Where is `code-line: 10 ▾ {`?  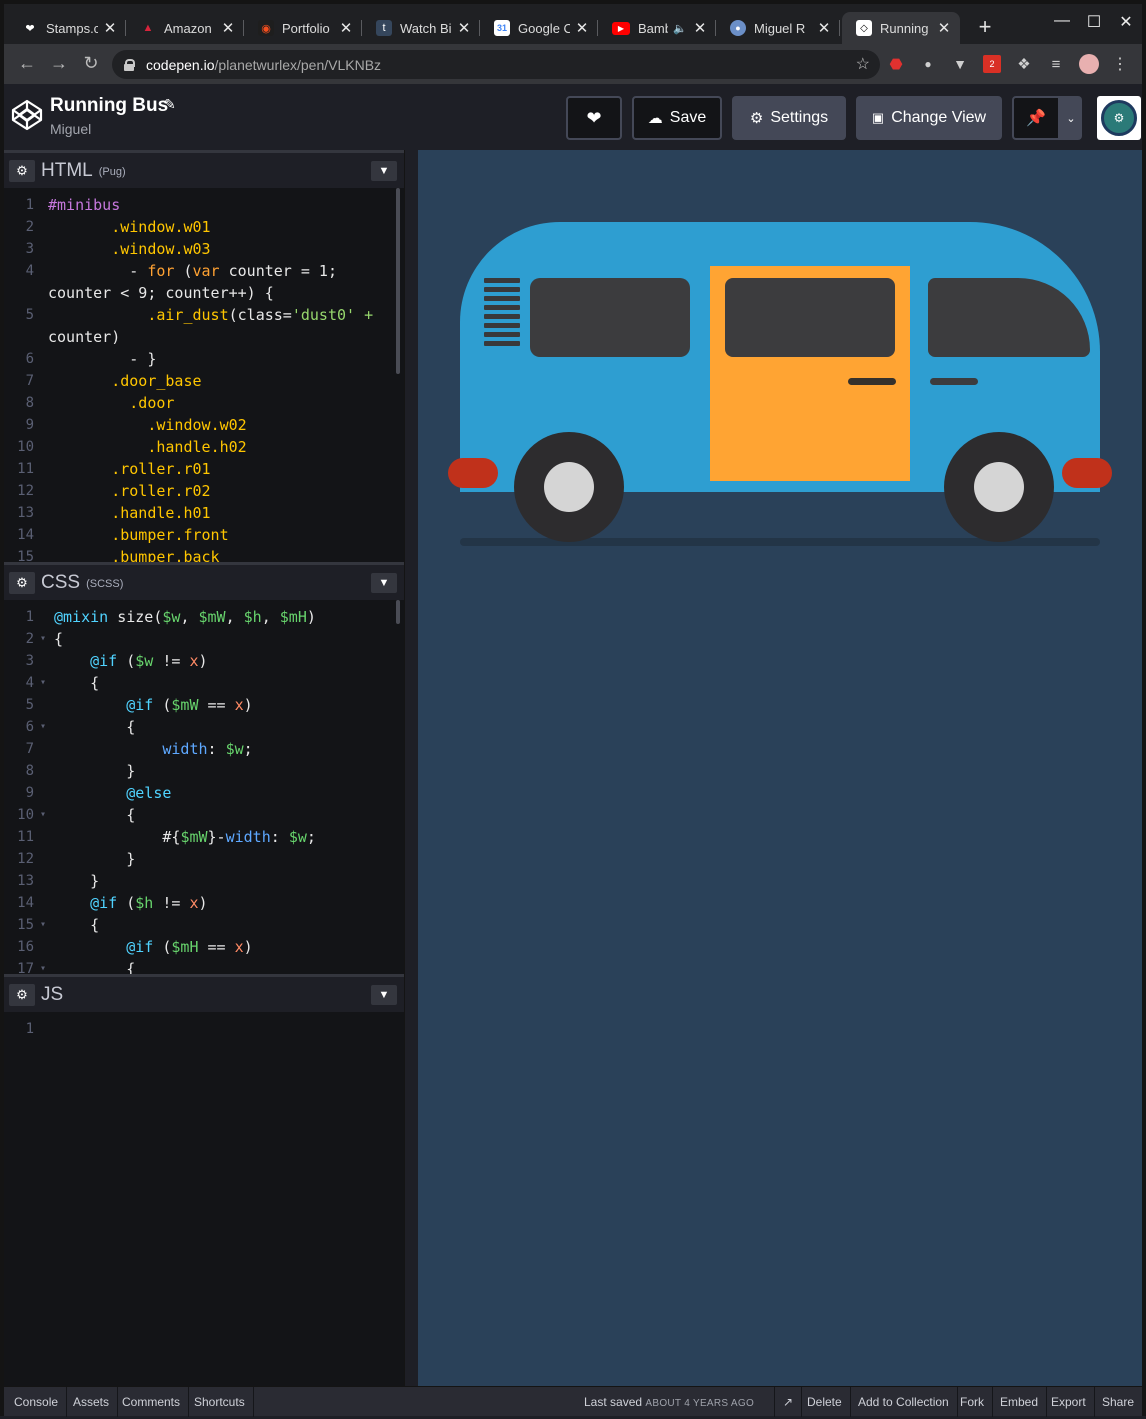
code-line: 10 ▾ { is located at coordinates (204, 815).